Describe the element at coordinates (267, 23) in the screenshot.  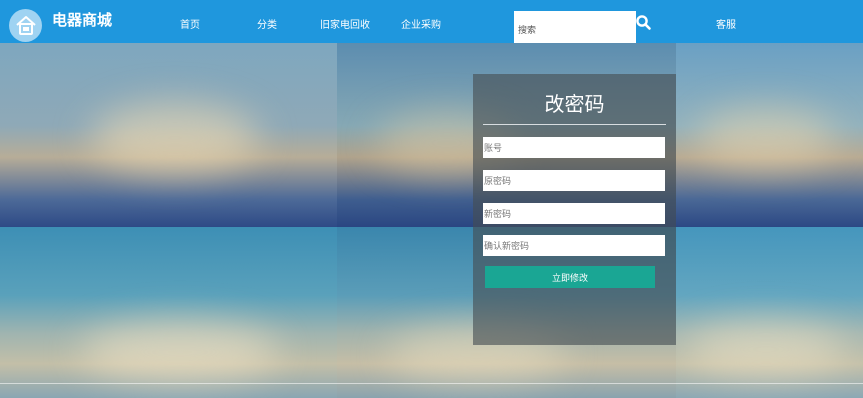
I see `nav-item-categories: 分类` at that location.